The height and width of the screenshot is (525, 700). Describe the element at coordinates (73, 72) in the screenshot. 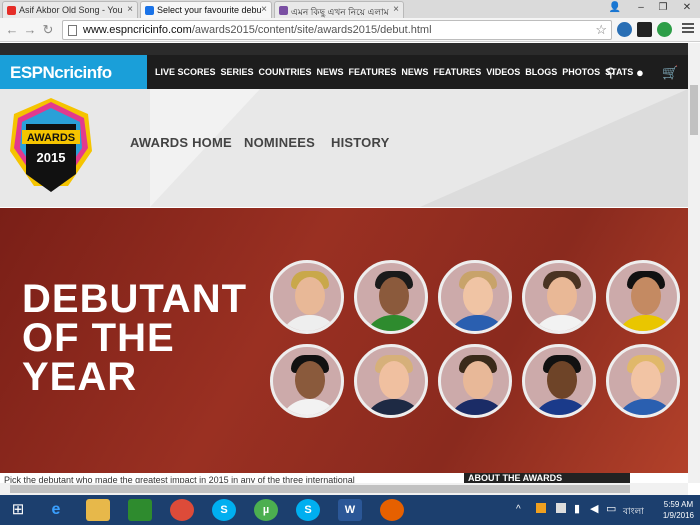

I see `site-logo: ESPNcricinfo` at that location.